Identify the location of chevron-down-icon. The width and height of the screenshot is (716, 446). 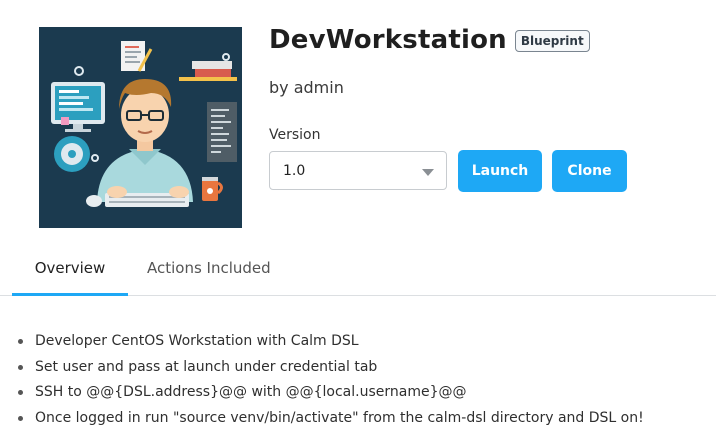
(428, 172).